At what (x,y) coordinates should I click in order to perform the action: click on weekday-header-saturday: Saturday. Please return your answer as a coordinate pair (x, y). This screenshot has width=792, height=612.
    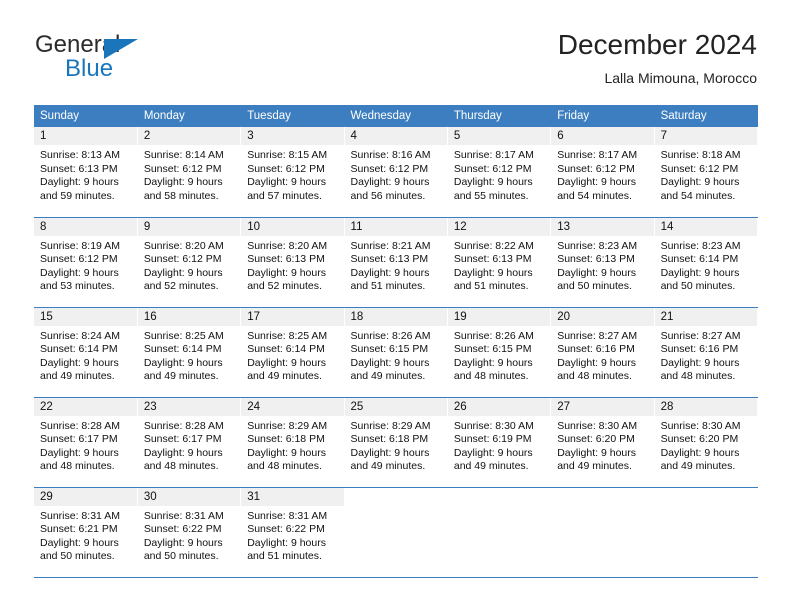
    Looking at the image, I should click on (706, 116).